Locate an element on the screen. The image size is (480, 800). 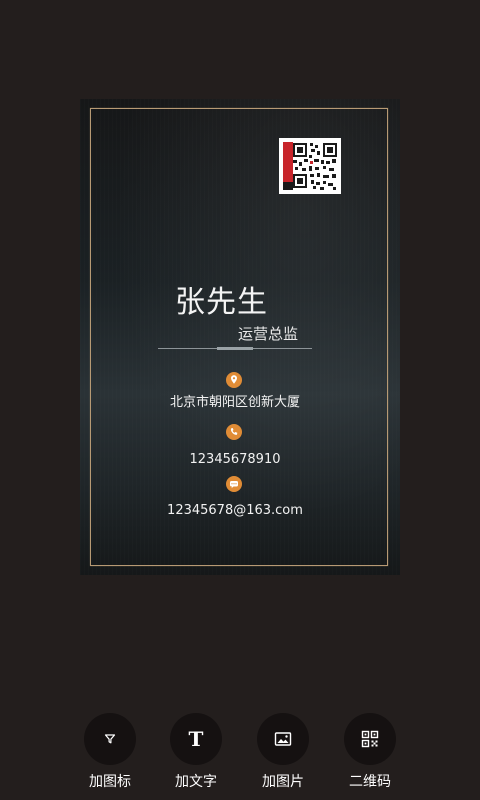
card-phone: 12345678910 is located at coordinates (235, 460).